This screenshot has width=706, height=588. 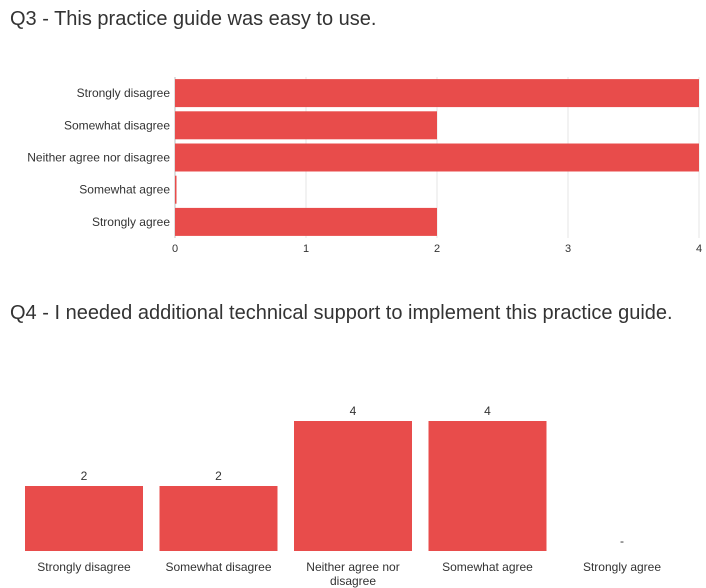 I want to click on tick-label: 4, so click(x=699, y=249).